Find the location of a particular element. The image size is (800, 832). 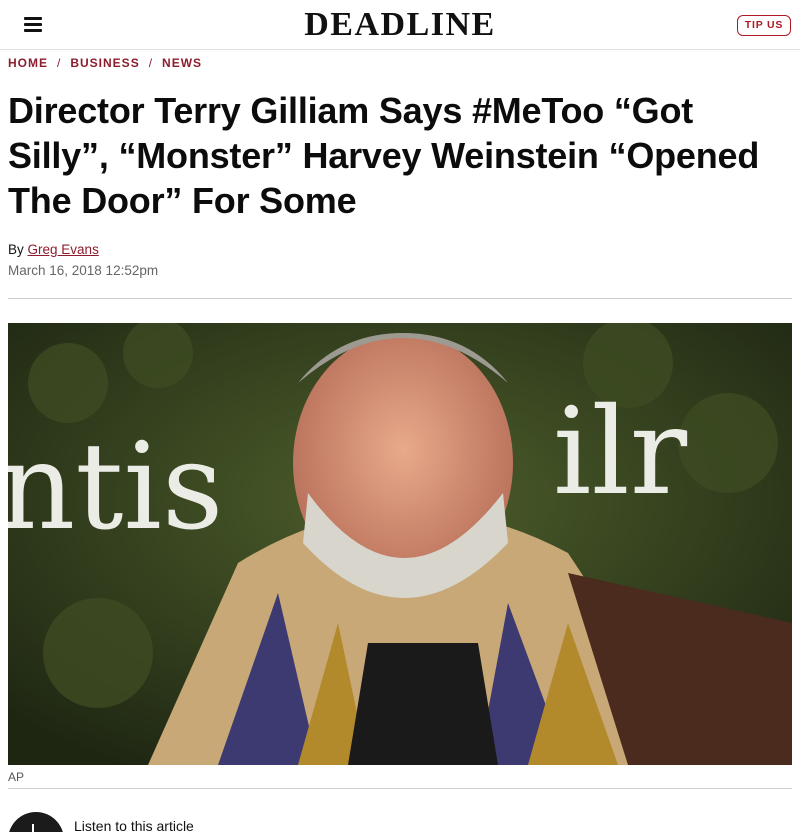

breadcrumb-business: BUSINESS is located at coordinates (104, 63).